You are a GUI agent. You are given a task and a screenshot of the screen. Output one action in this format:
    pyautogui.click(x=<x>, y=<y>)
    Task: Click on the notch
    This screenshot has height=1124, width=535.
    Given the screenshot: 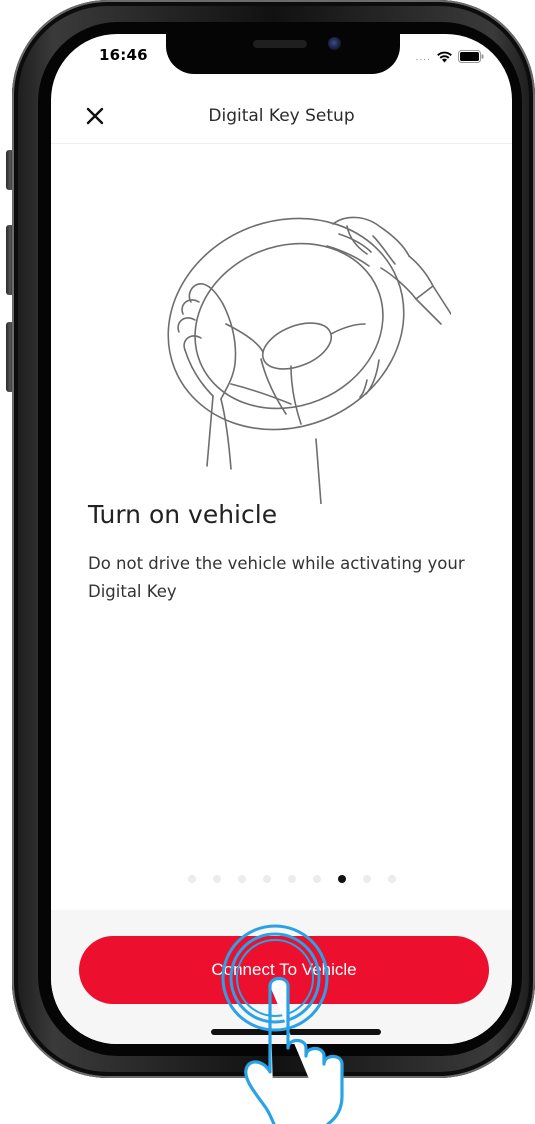 What is the action you would take?
    pyautogui.click(x=283, y=54)
    